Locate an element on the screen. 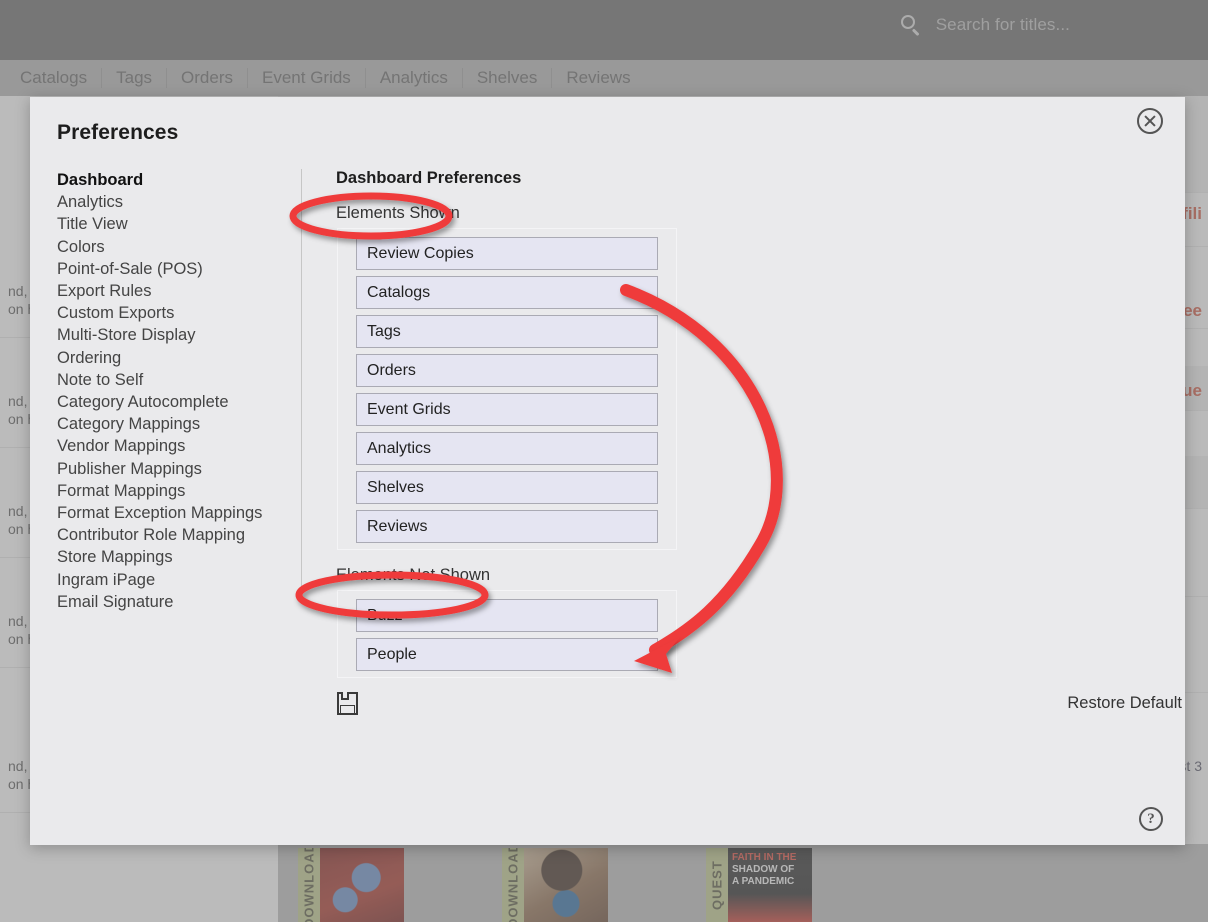 The height and width of the screenshot is (922, 1208). sidebar-item-format-mappings: Format Mappings is located at coordinates (179, 491).